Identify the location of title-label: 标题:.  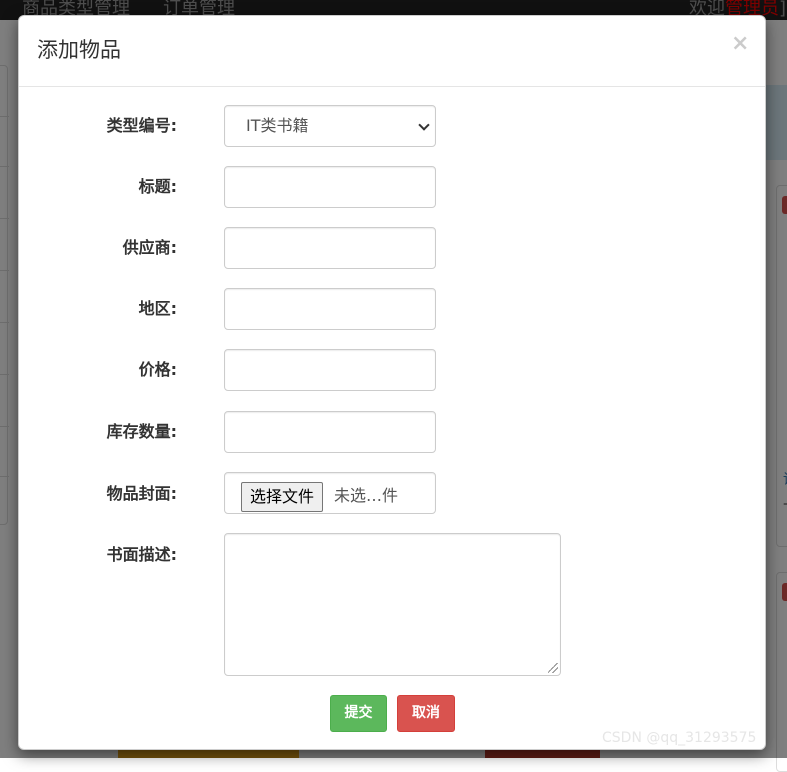
(157, 186).